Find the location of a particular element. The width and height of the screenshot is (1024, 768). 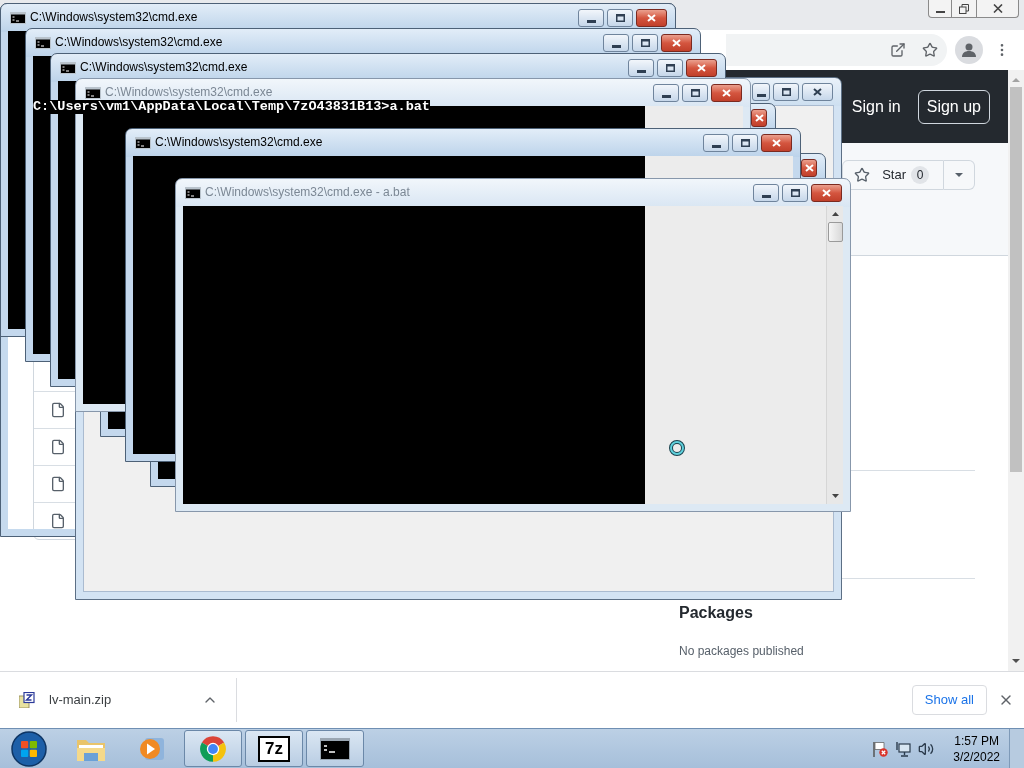

scrollbar is located at coordinates (834, 355).